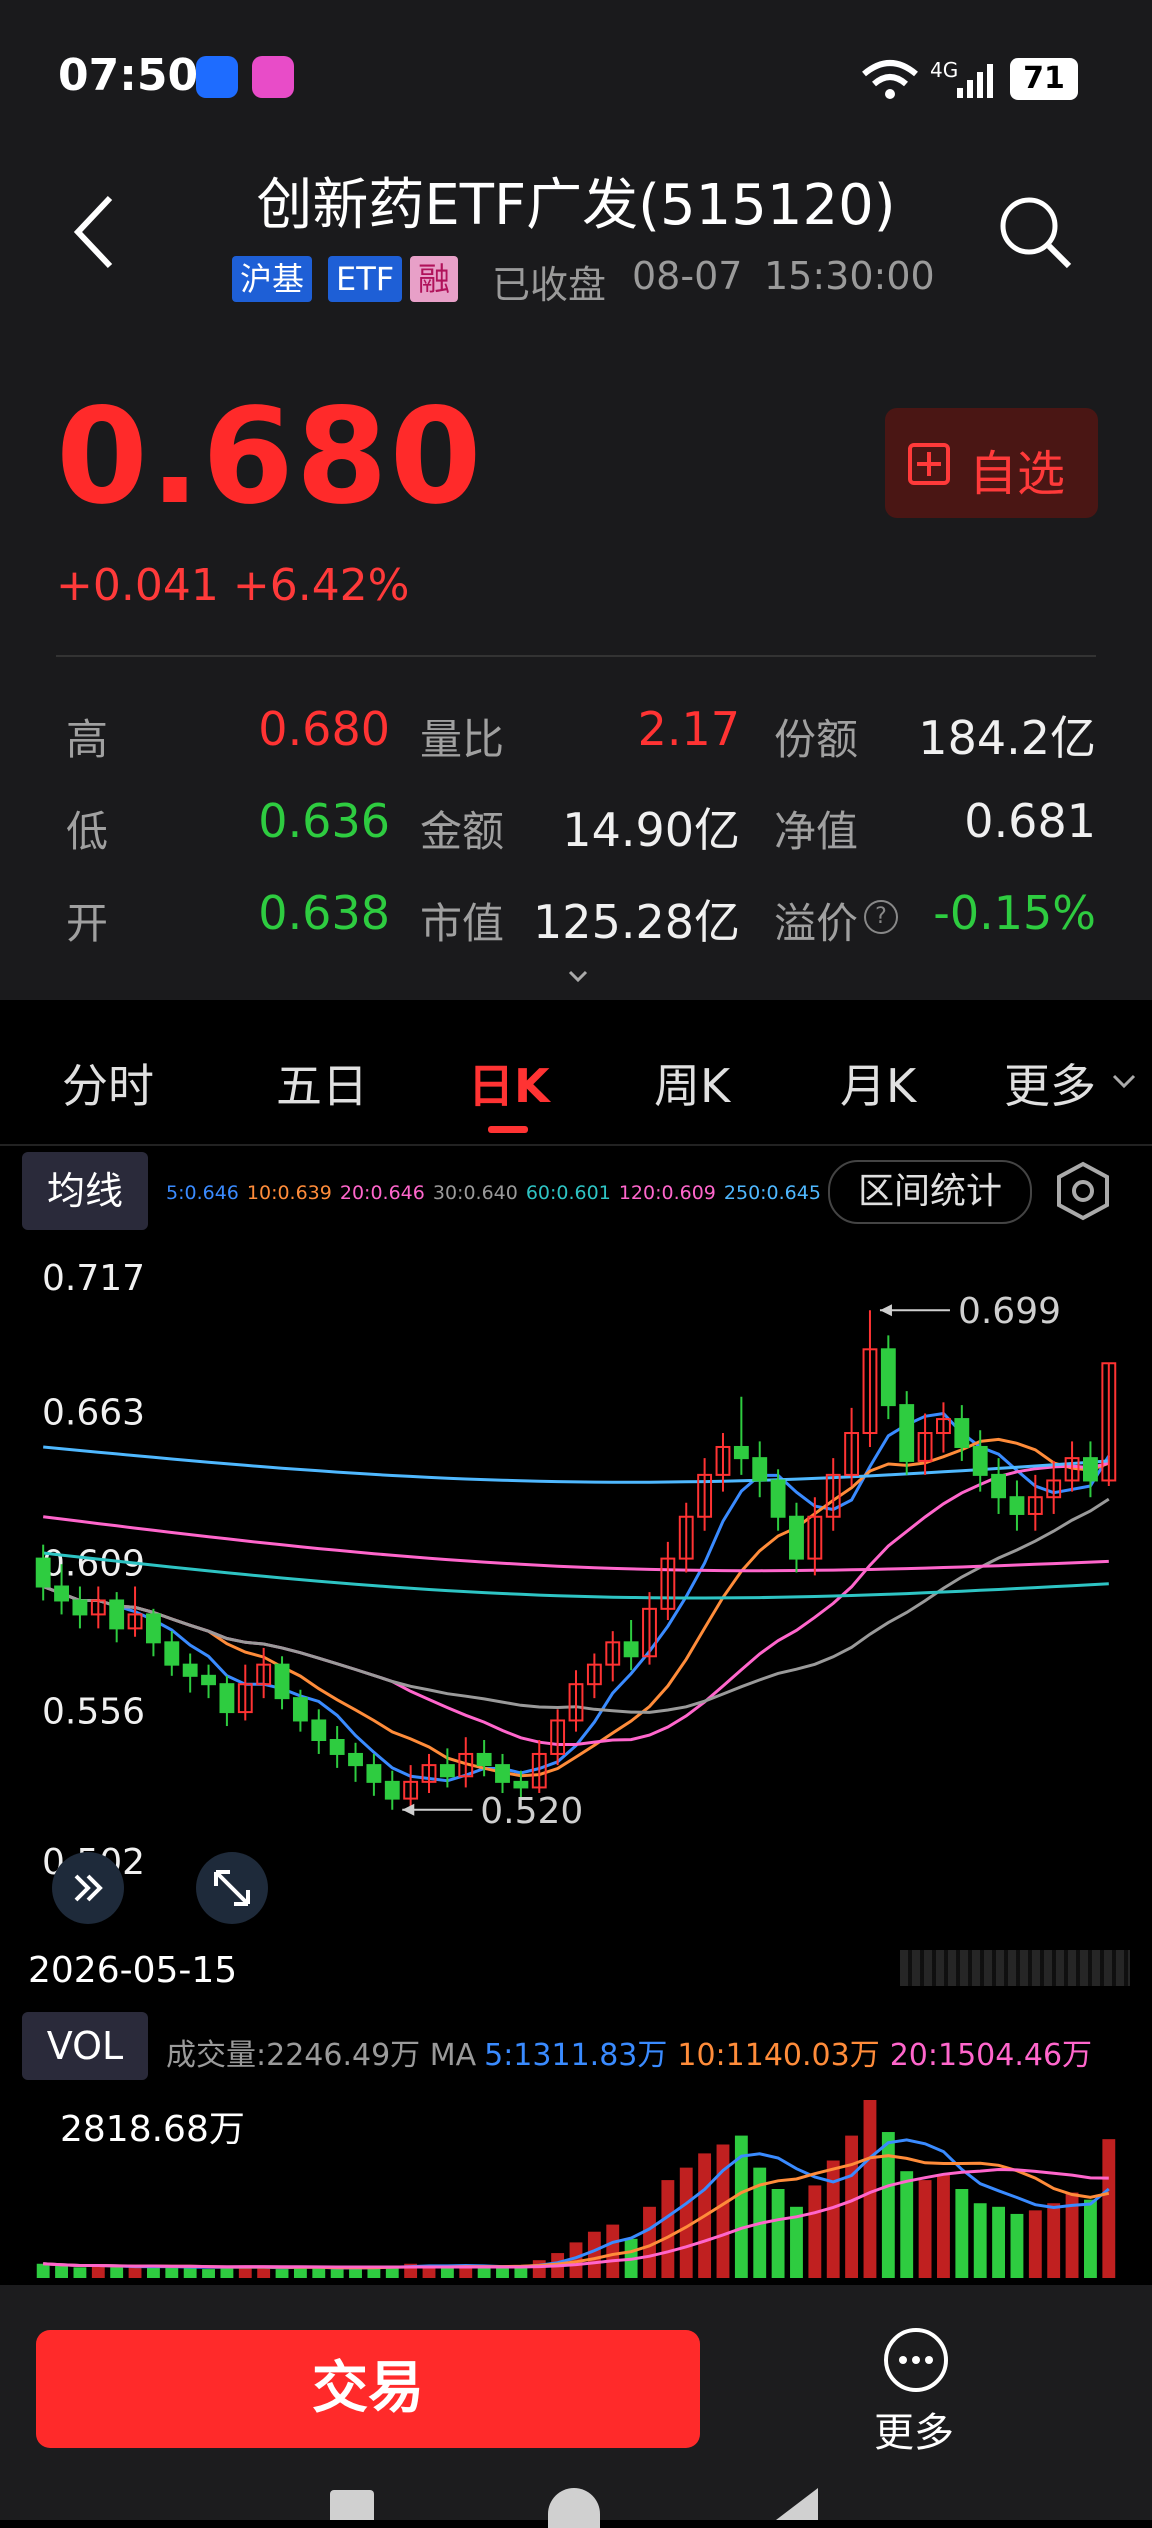 This screenshot has height=2528, width=1152. I want to click on tag-exchange: 沪基, so click(272, 279).